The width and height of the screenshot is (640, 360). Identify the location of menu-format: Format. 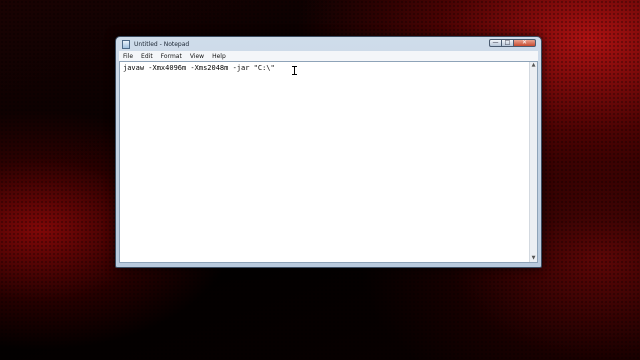
(171, 56).